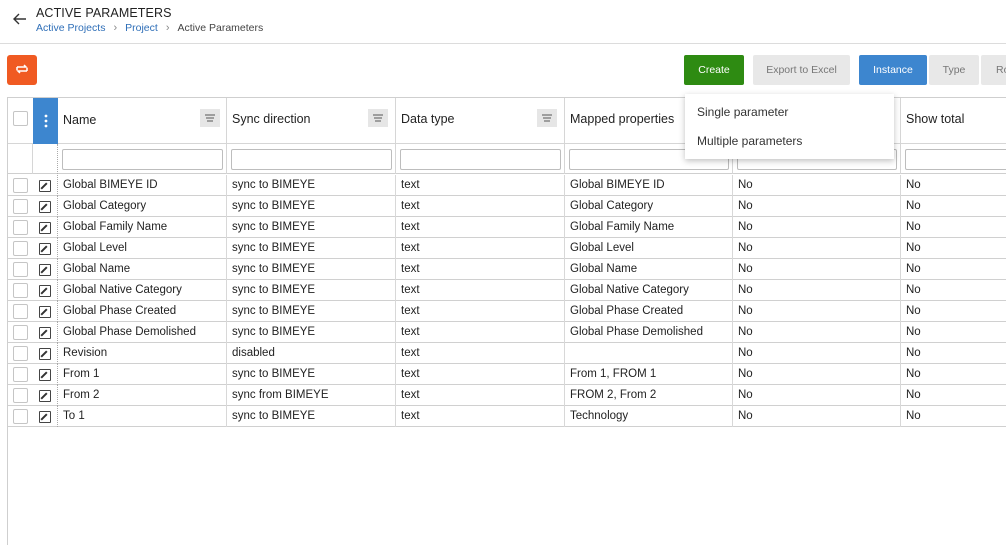  I want to click on table-row: To 1 sync to BIMEYE text Technology No No, so click(507, 416).